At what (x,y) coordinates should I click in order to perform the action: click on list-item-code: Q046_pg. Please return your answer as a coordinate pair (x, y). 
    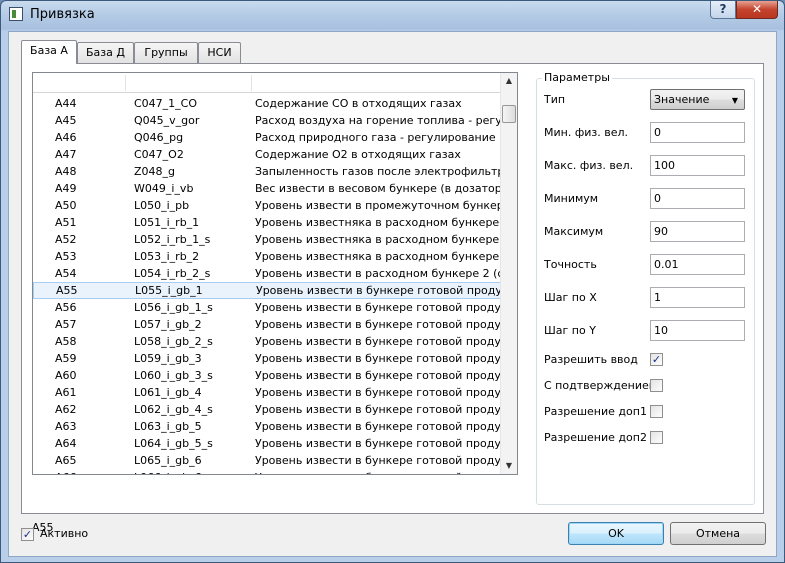
    Looking at the image, I should click on (159, 137).